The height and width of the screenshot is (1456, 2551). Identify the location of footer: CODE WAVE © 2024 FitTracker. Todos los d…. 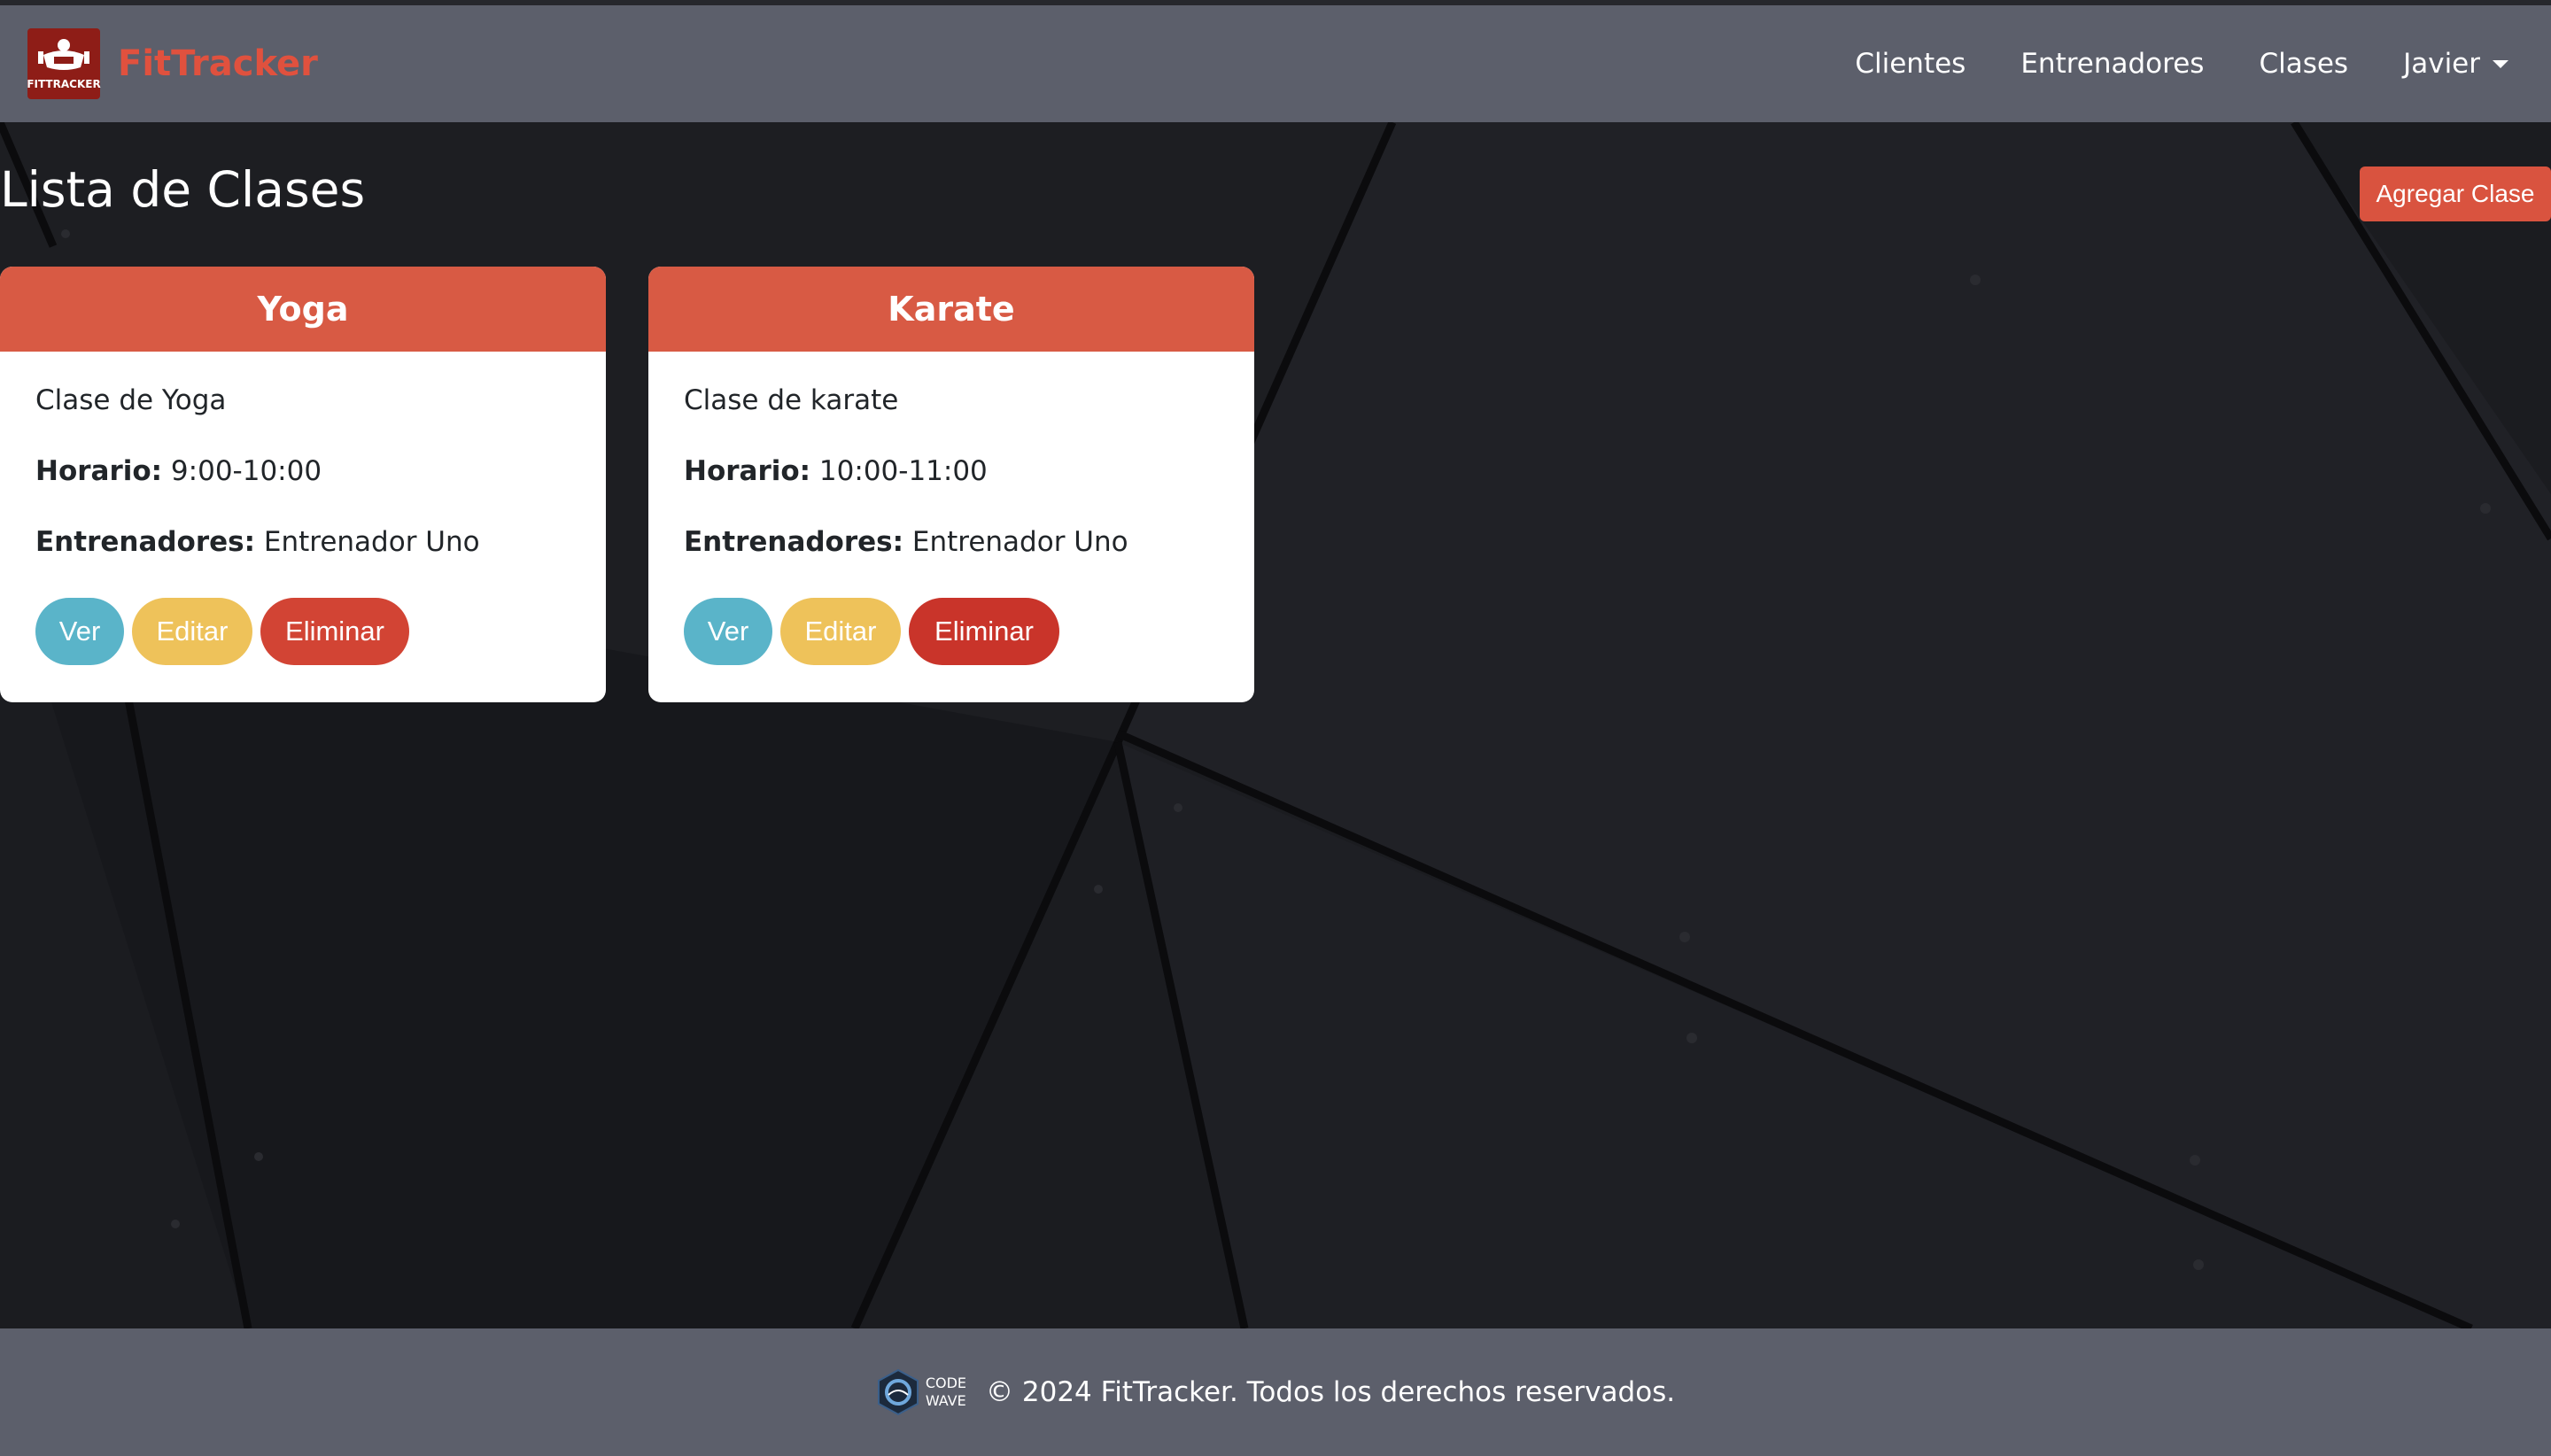
(1275, 1392).